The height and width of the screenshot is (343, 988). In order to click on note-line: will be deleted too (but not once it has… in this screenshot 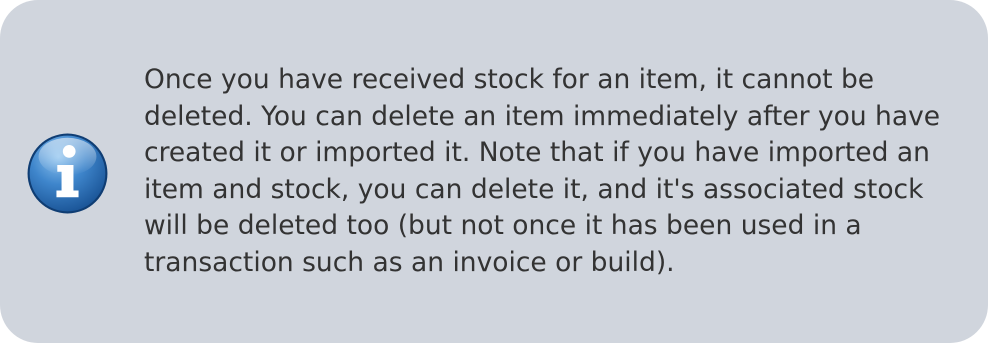, I will do `click(503, 225)`.